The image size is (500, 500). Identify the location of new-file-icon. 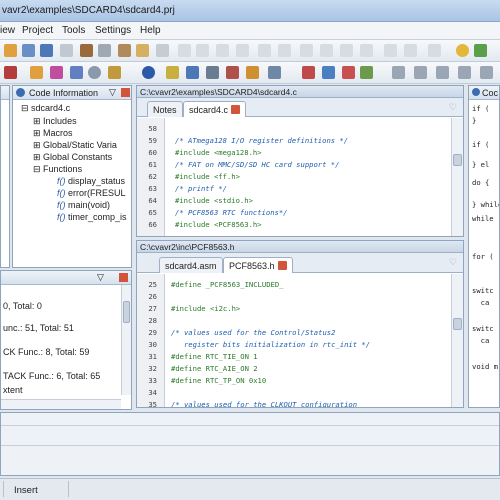
(36, 72).